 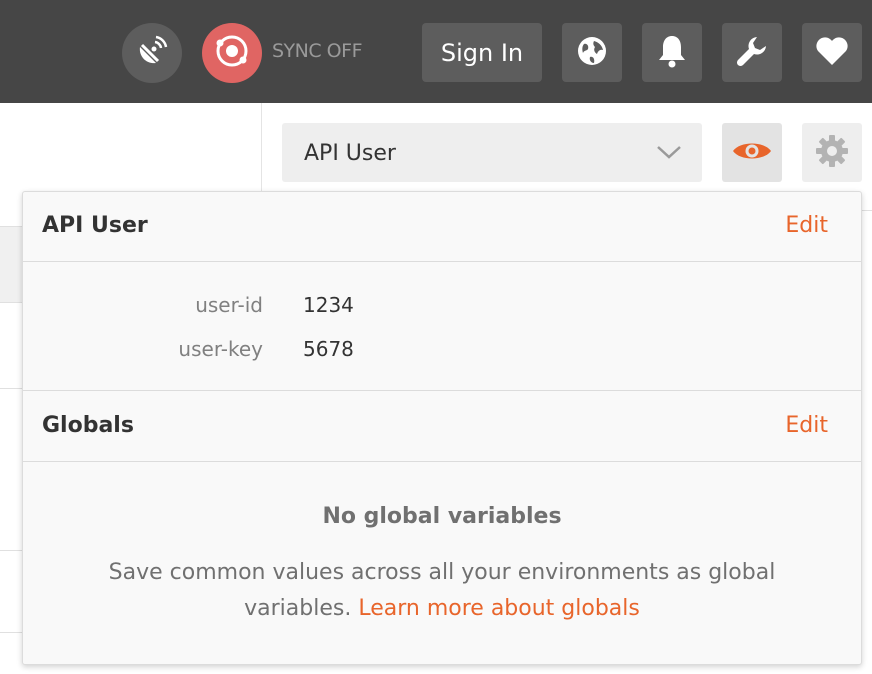 I want to click on gear-icon, so click(x=832, y=153).